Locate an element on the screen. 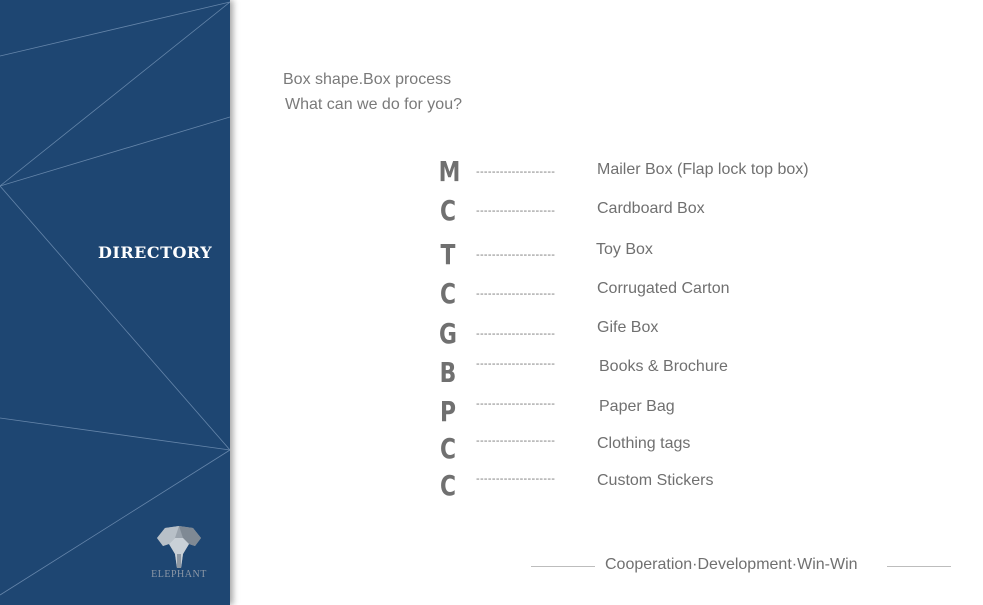  directory-letter: G is located at coordinates (448, 333).